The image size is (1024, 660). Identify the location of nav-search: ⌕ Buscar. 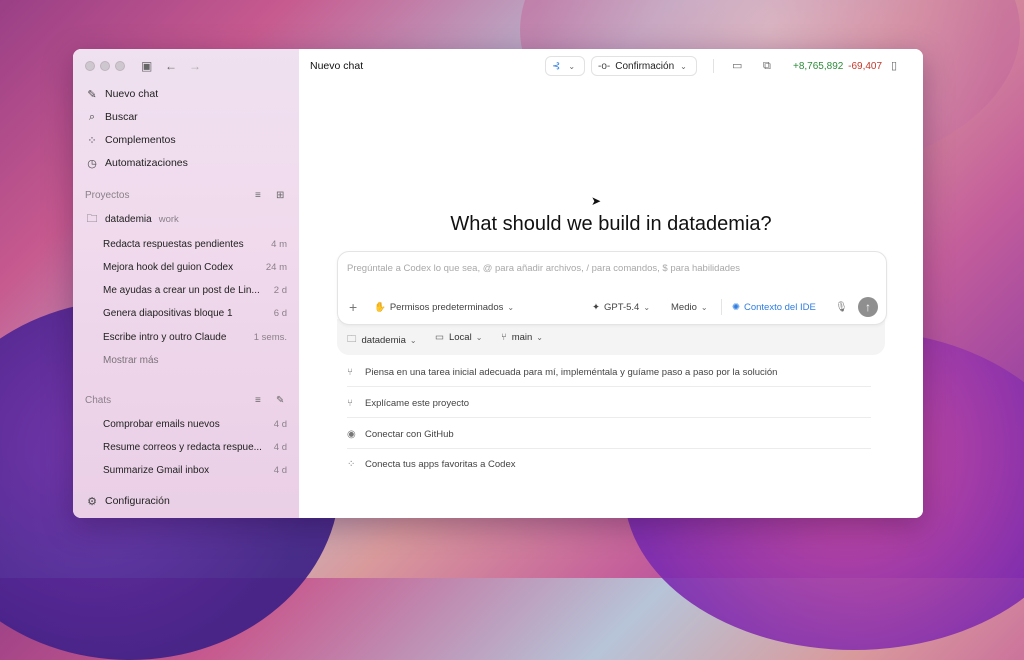
(111, 117).